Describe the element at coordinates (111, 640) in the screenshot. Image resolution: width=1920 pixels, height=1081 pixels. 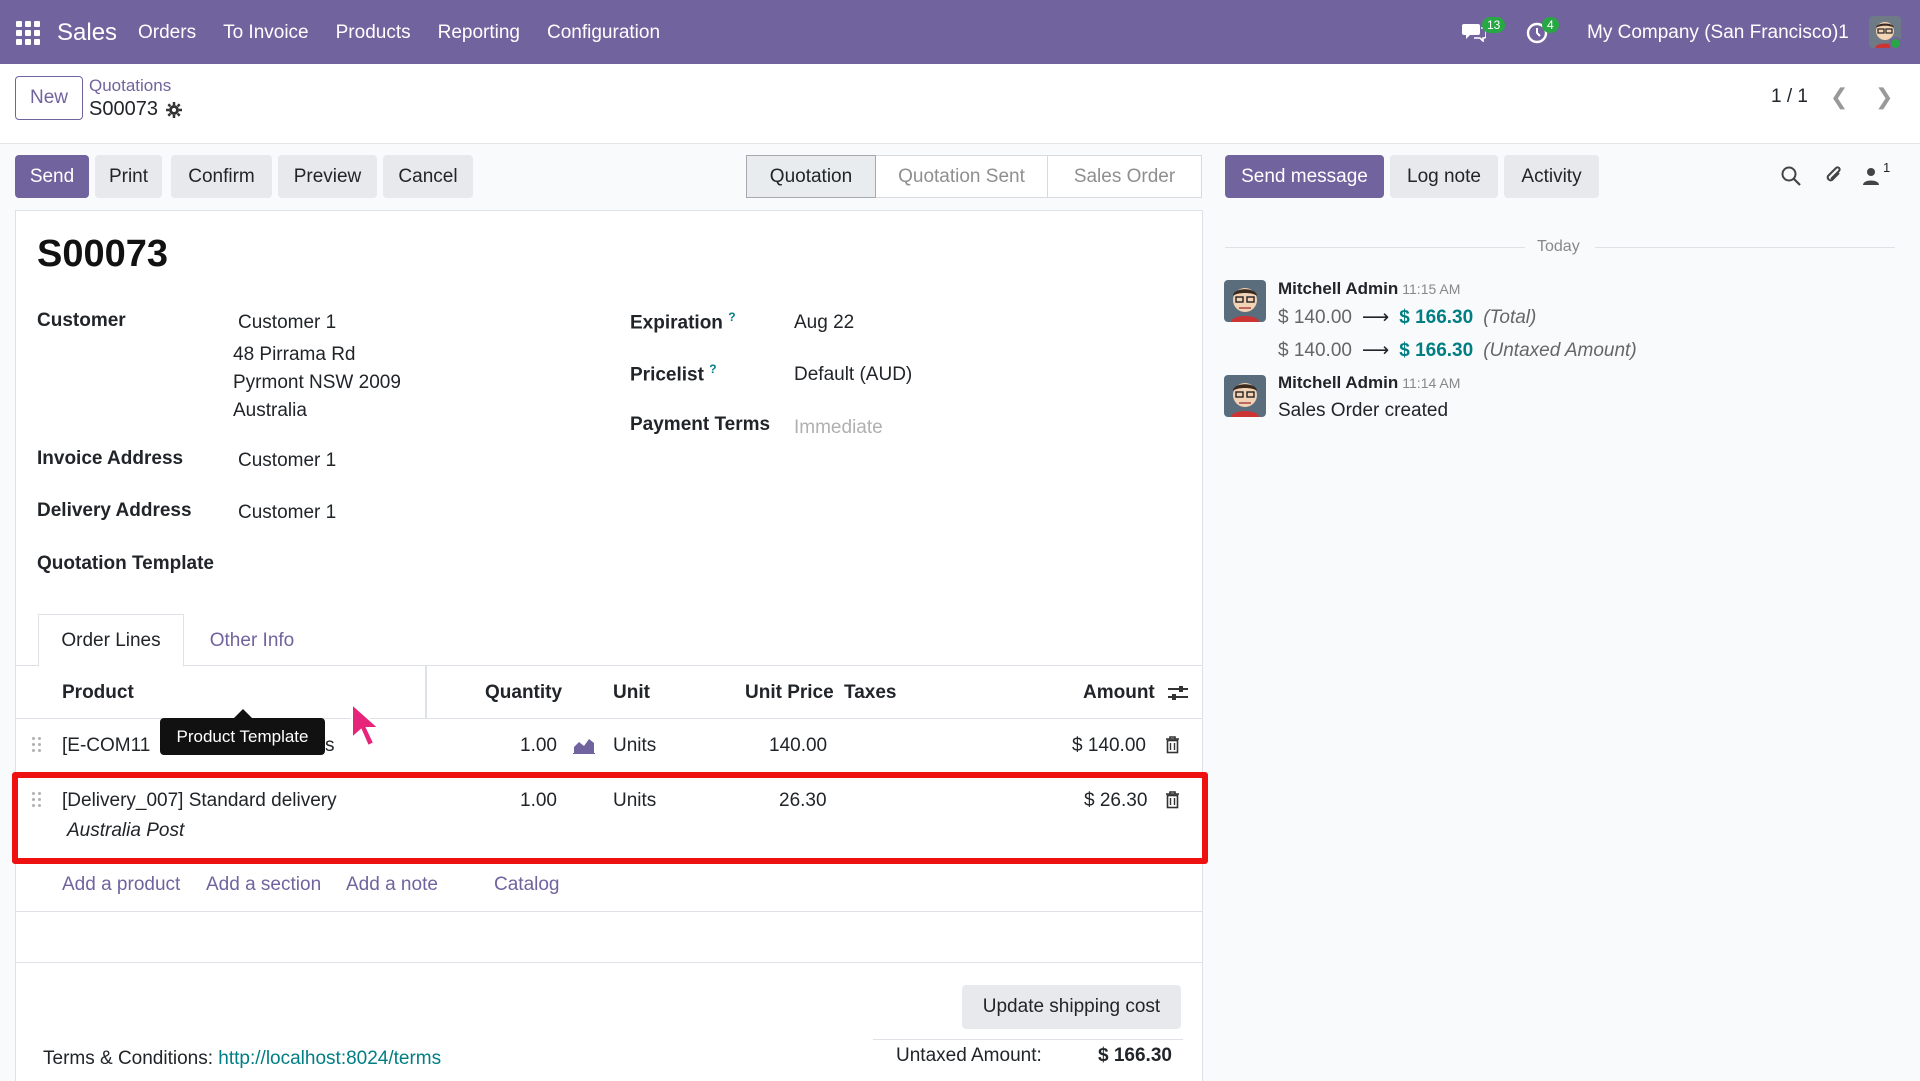
I see `tab-order-lines: Order Lines` at that location.